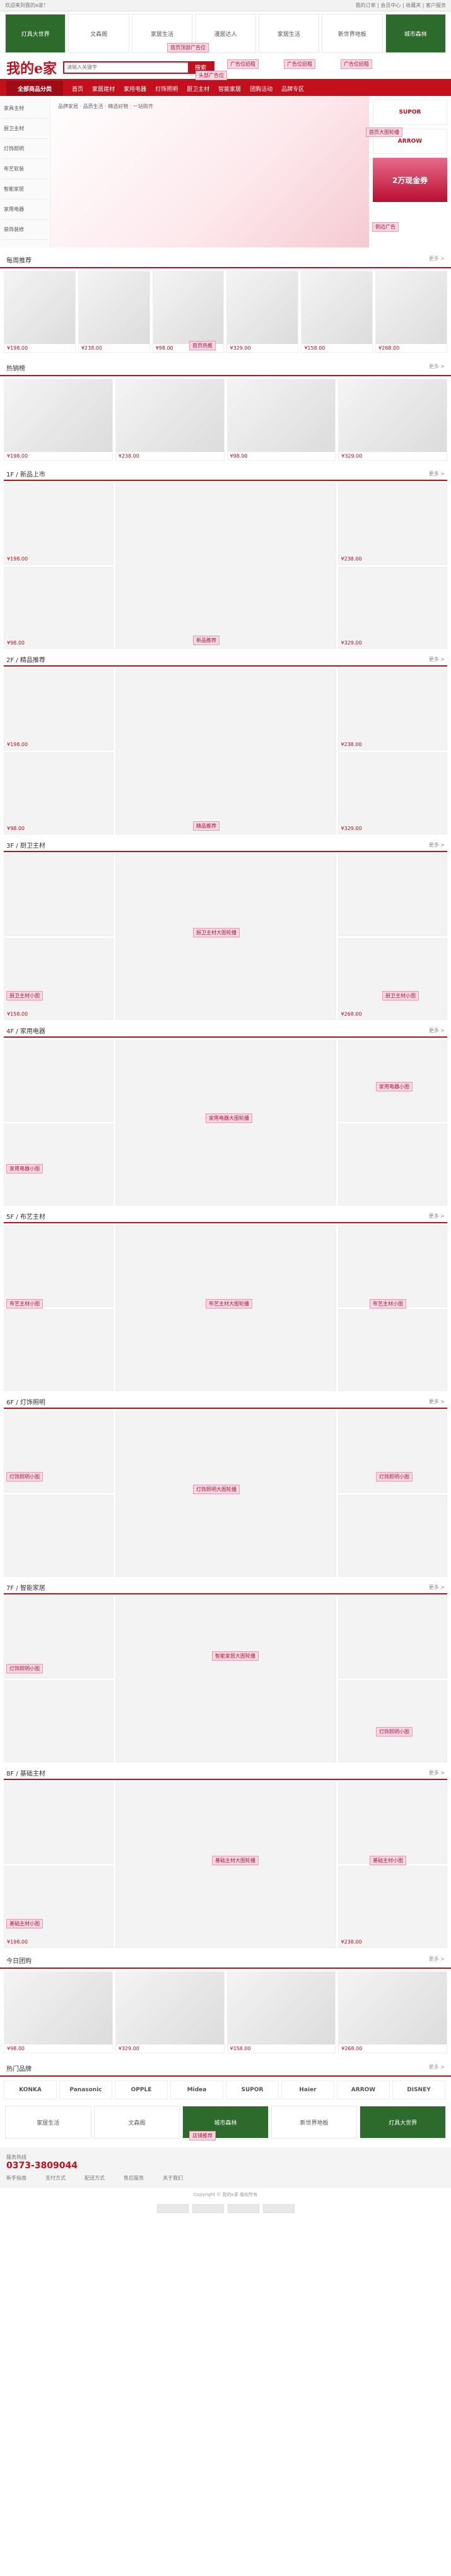 The image size is (451, 2576). What do you see at coordinates (352, 33) in the screenshot?
I see `banner-6: 新世界地板` at bounding box center [352, 33].